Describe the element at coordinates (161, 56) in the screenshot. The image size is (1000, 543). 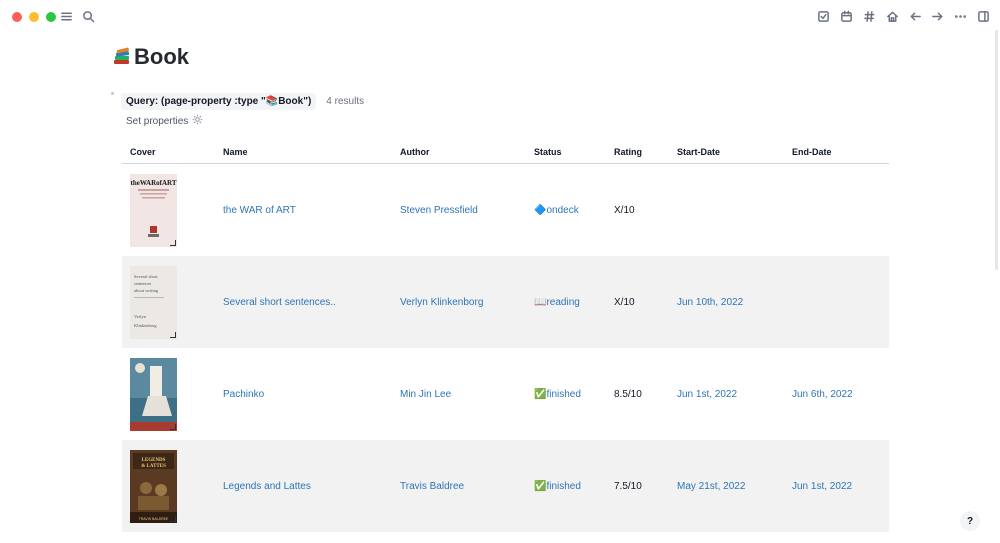
I see `page-title-text: Book` at that location.